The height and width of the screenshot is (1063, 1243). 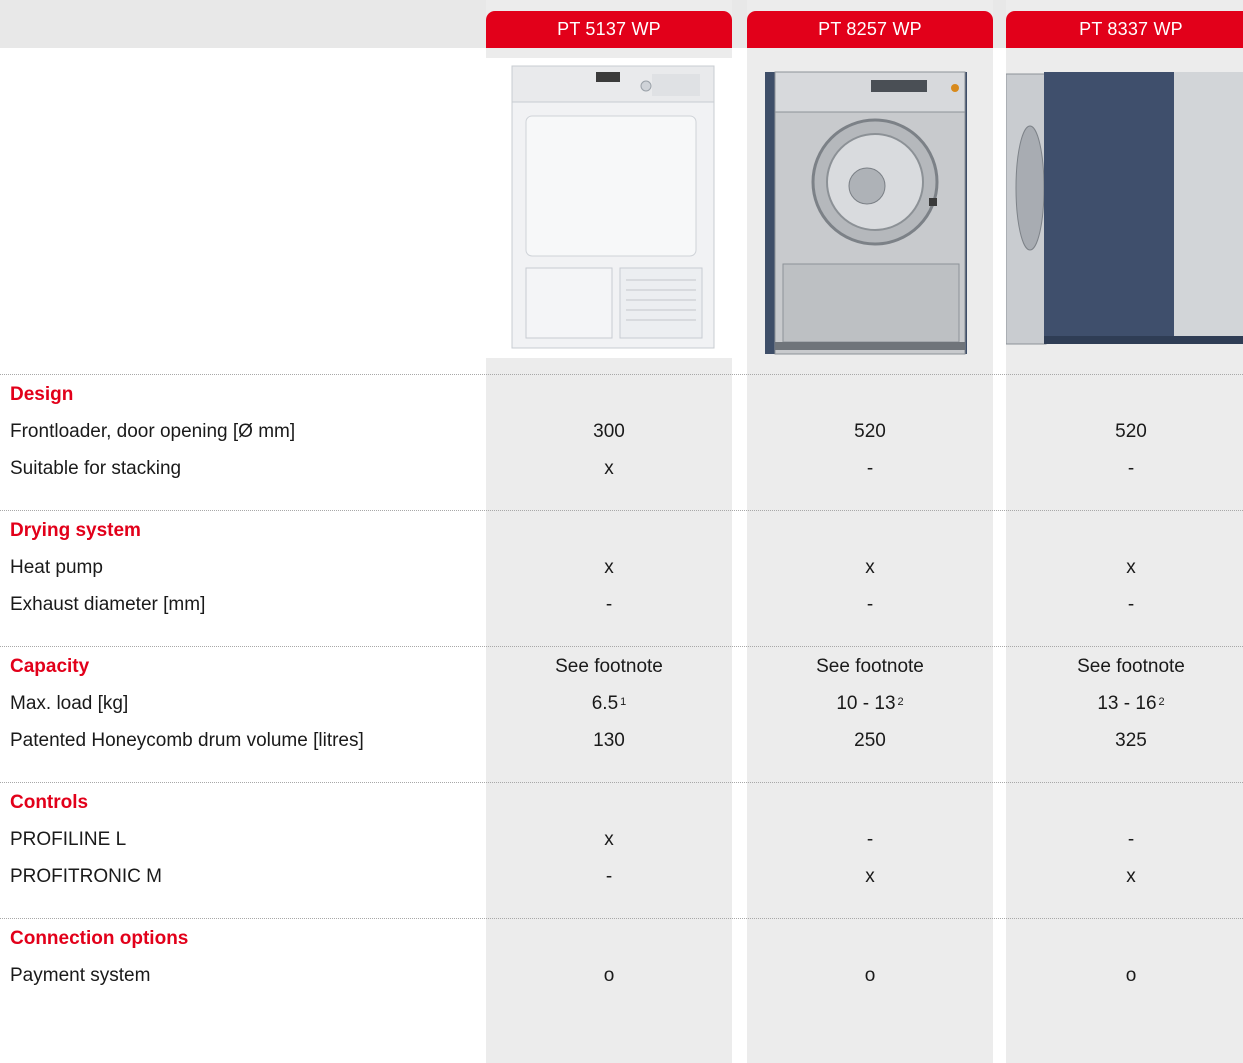 I want to click on section-drying-system: Drying system, so click(x=621, y=530).